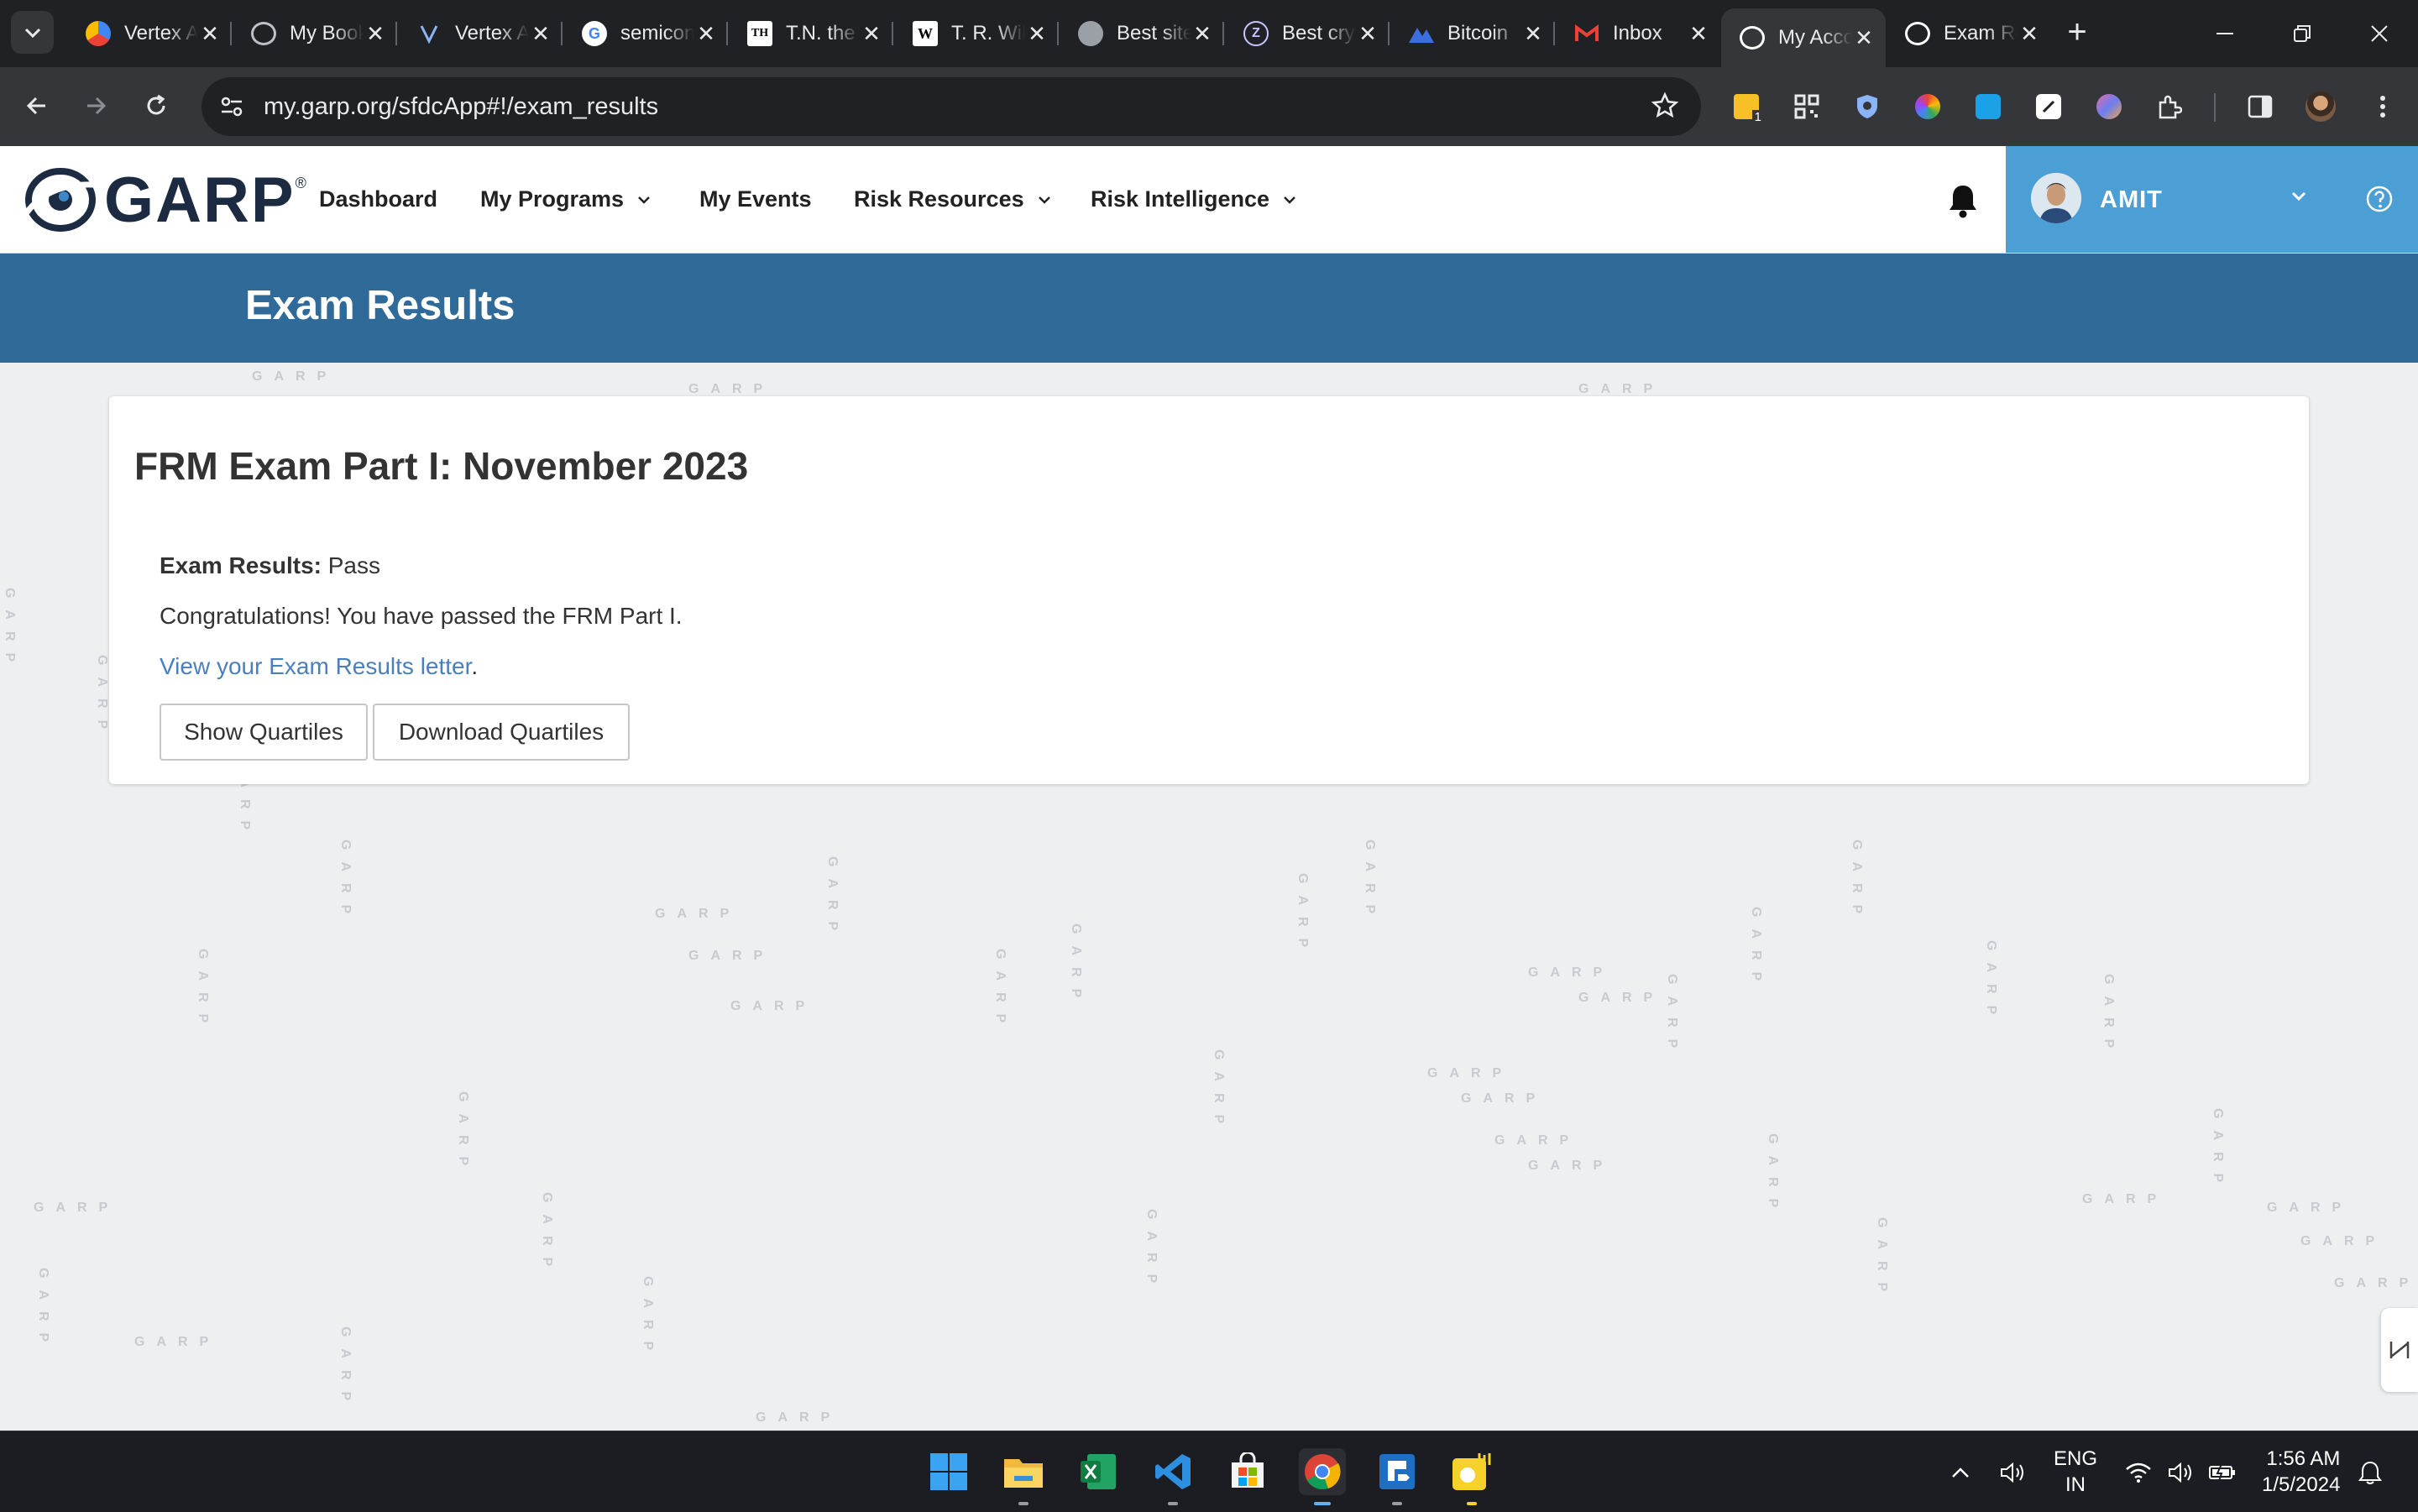 The height and width of the screenshot is (1512, 2418). What do you see at coordinates (565, 199) in the screenshot?
I see `nav-my-programs: My Programs` at bounding box center [565, 199].